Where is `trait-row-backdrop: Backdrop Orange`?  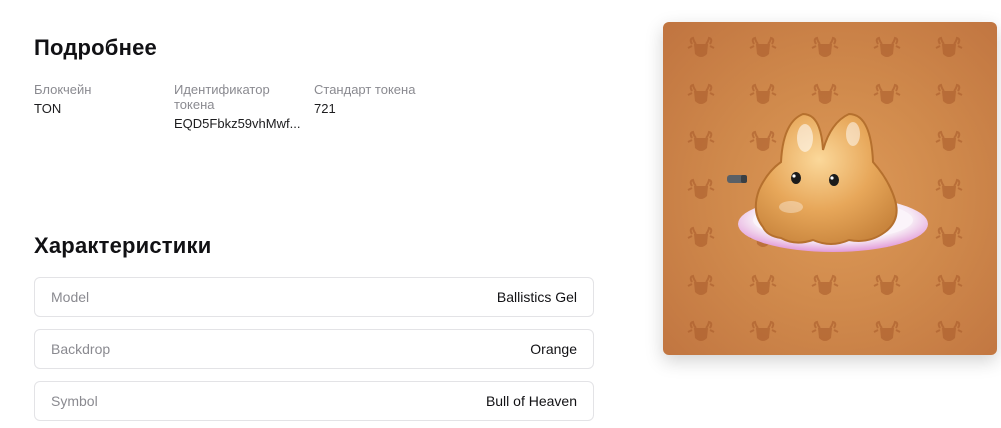 trait-row-backdrop: Backdrop Orange is located at coordinates (314, 349).